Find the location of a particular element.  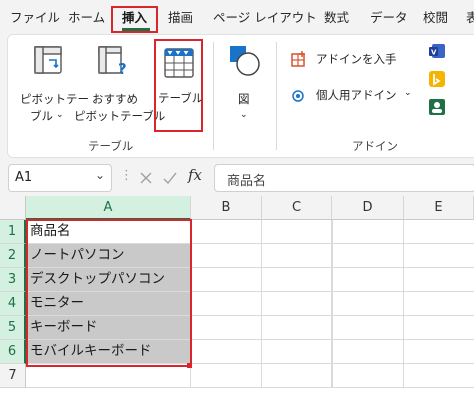

people-icon is located at coordinates (437, 107).